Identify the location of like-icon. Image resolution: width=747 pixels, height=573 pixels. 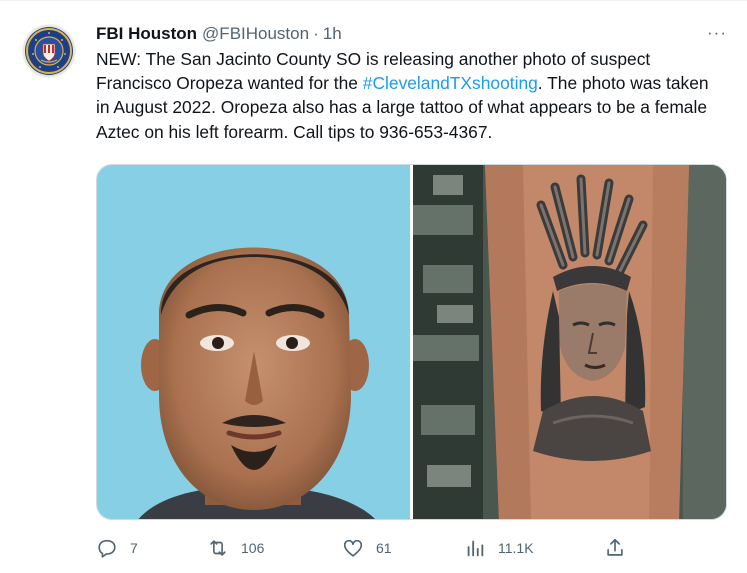
(353, 548).